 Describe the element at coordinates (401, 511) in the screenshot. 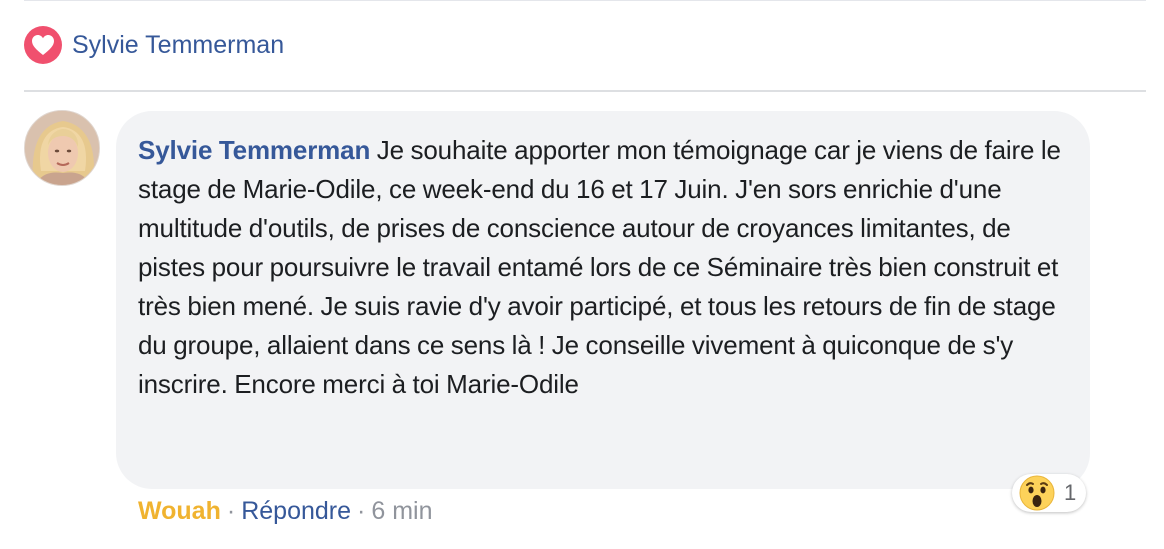

I see `comment-timestamp: 6 min` at that location.